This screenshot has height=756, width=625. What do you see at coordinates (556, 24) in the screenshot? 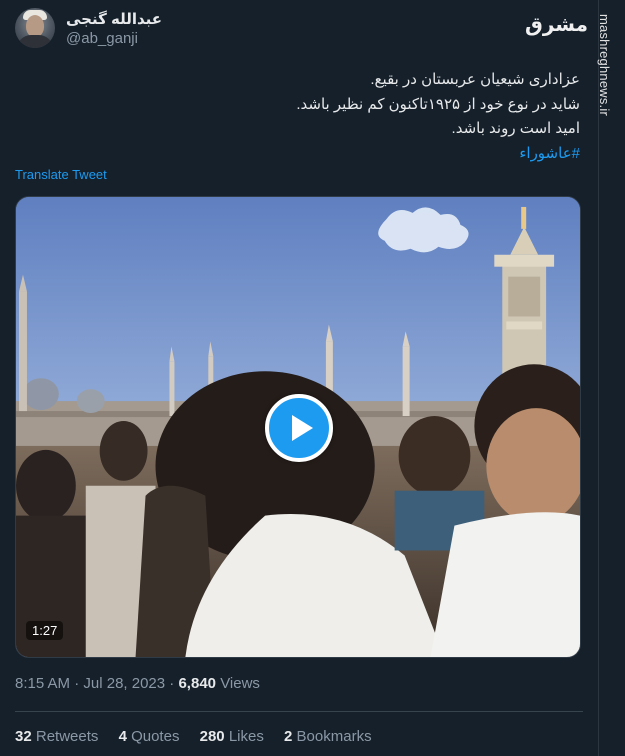
I see `watermark-logo: مشرق` at bounding box center [556, 24].